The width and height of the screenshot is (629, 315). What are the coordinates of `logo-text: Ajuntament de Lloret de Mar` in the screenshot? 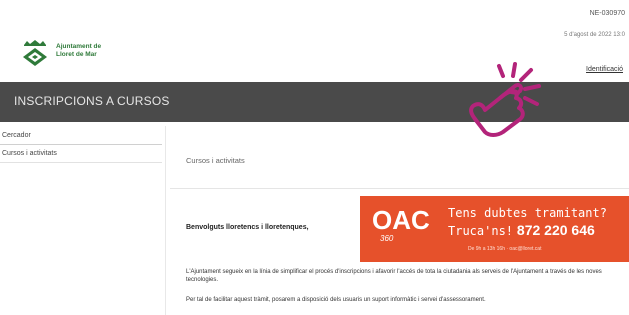 It's located at (78, 51).